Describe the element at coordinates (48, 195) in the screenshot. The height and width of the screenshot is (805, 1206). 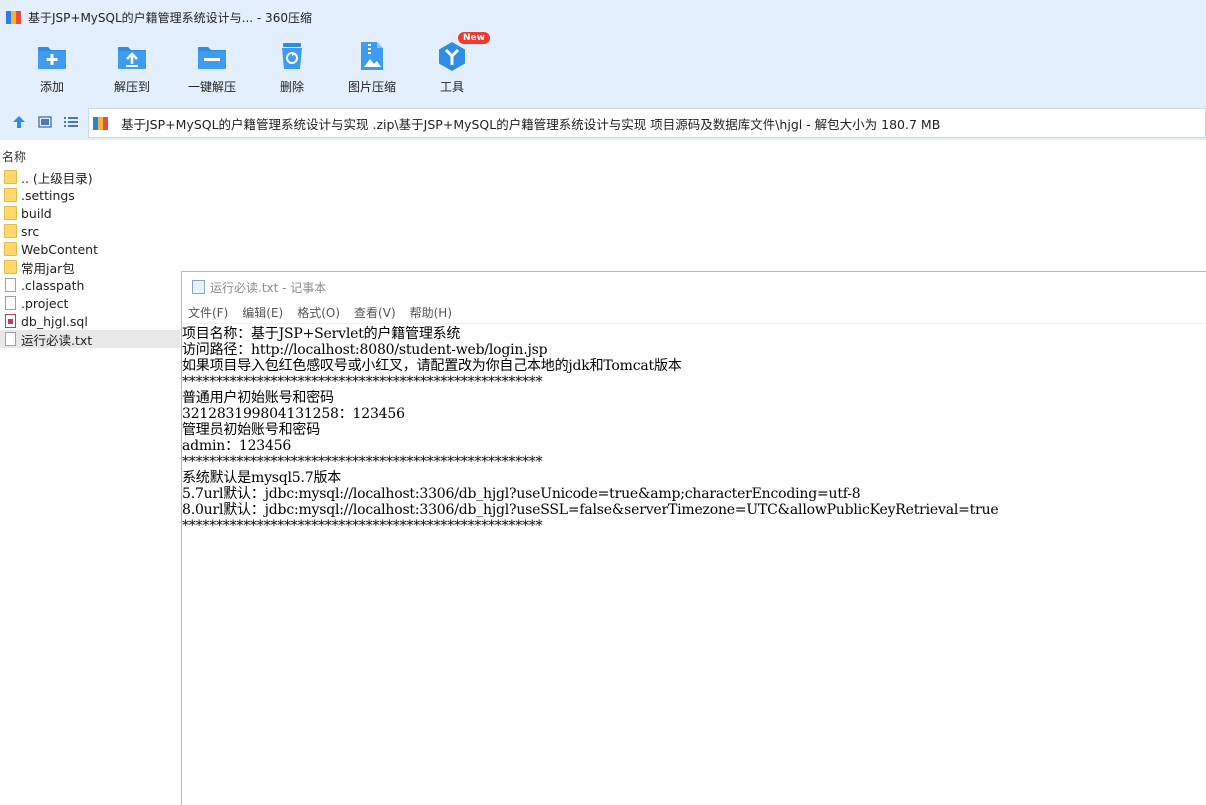
I see `file-name: .settings` at that location.